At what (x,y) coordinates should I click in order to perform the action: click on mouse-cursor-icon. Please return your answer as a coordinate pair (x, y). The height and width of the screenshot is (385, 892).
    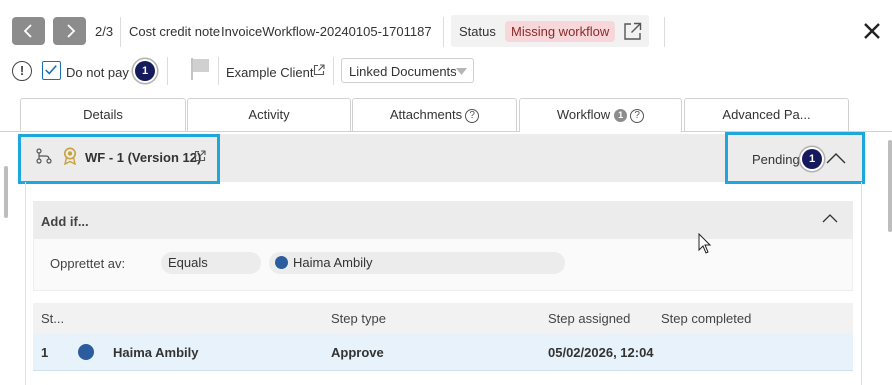
    Looking at the image, I should click on (705, 243).